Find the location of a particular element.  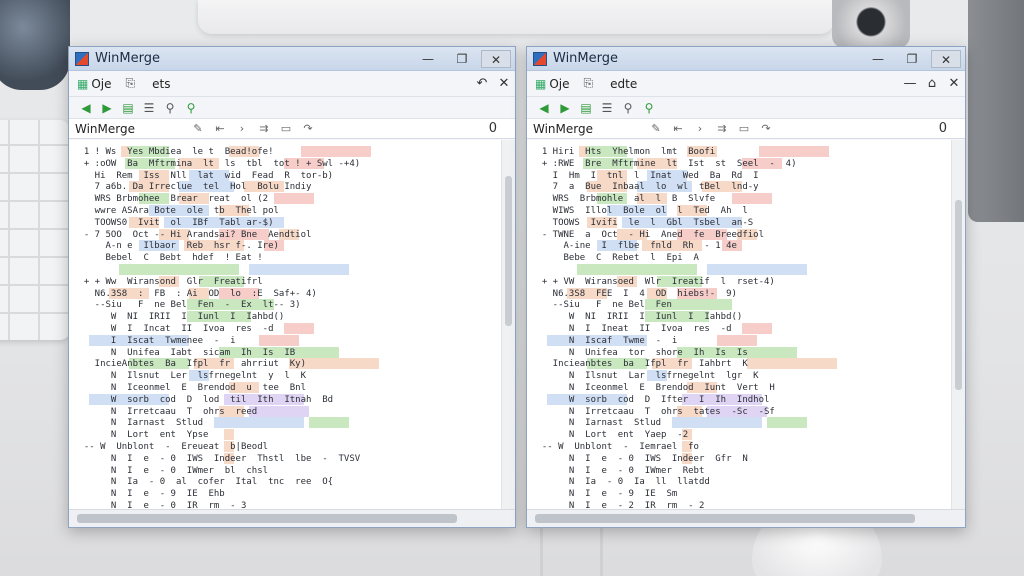

diff-line: N Ia - 0 al cofer Ital tnc ree O{ is located at coordinates (203, 482).